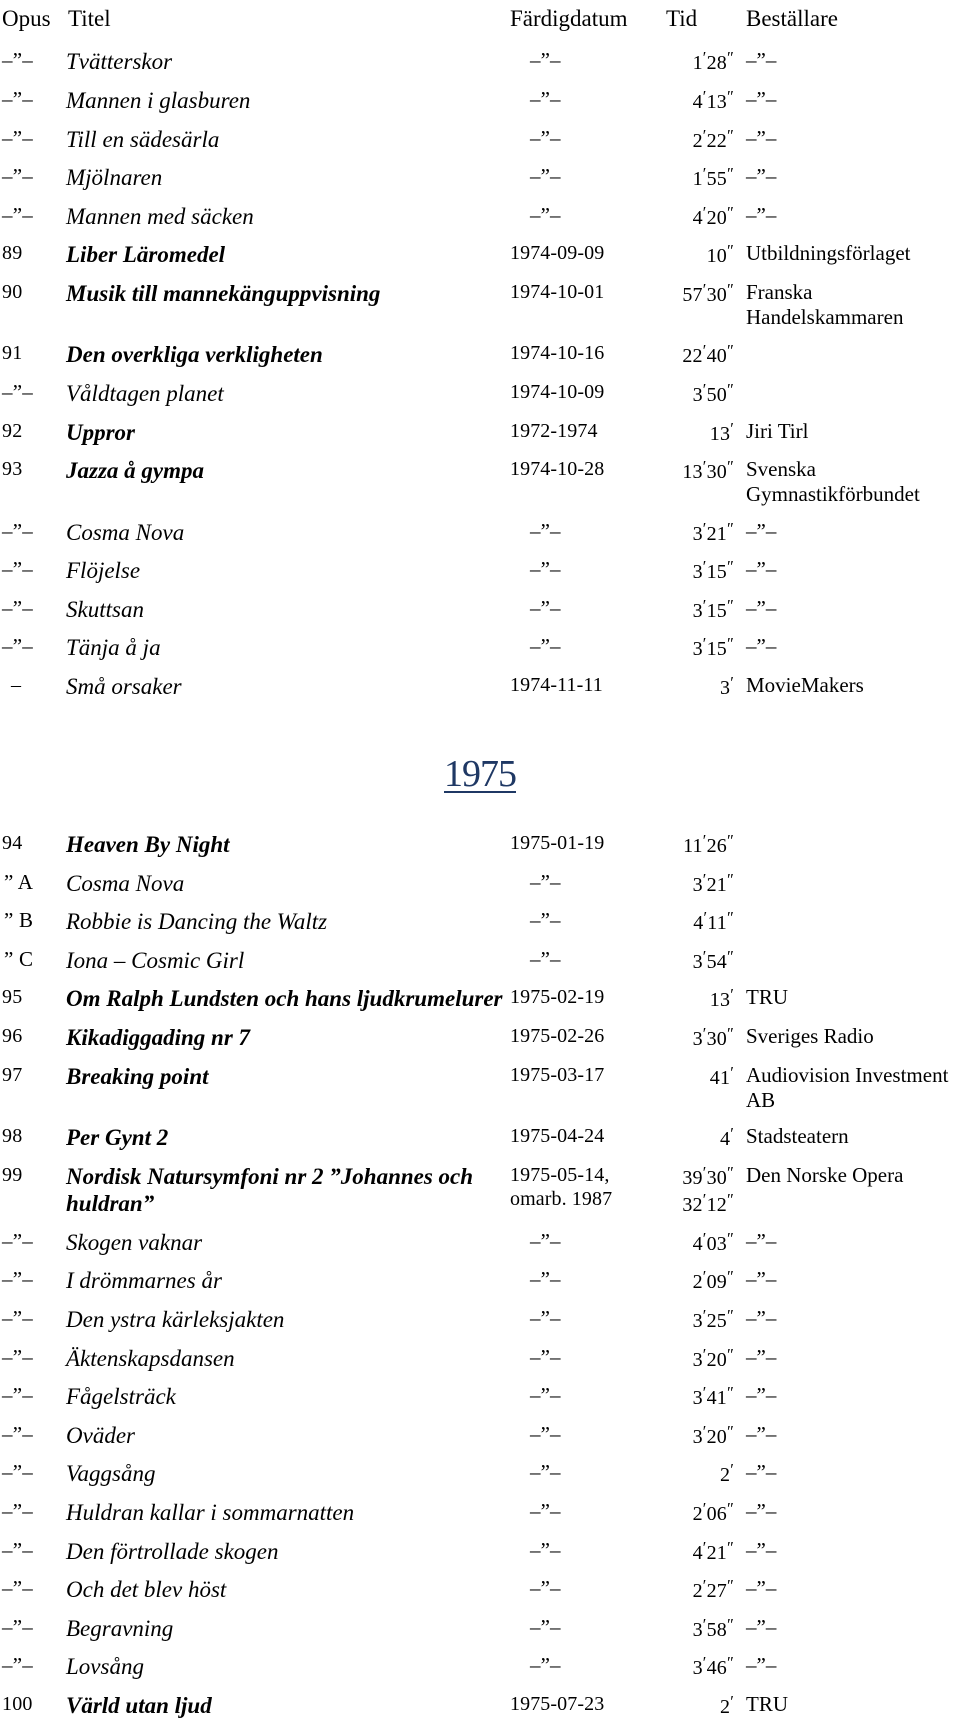 The image size is (960, 1731). What do you see at coordinates (777, 430) in the screenshot?
I see `cell-bestallare: Jiri Tirl` at bounding box center [777, 430].